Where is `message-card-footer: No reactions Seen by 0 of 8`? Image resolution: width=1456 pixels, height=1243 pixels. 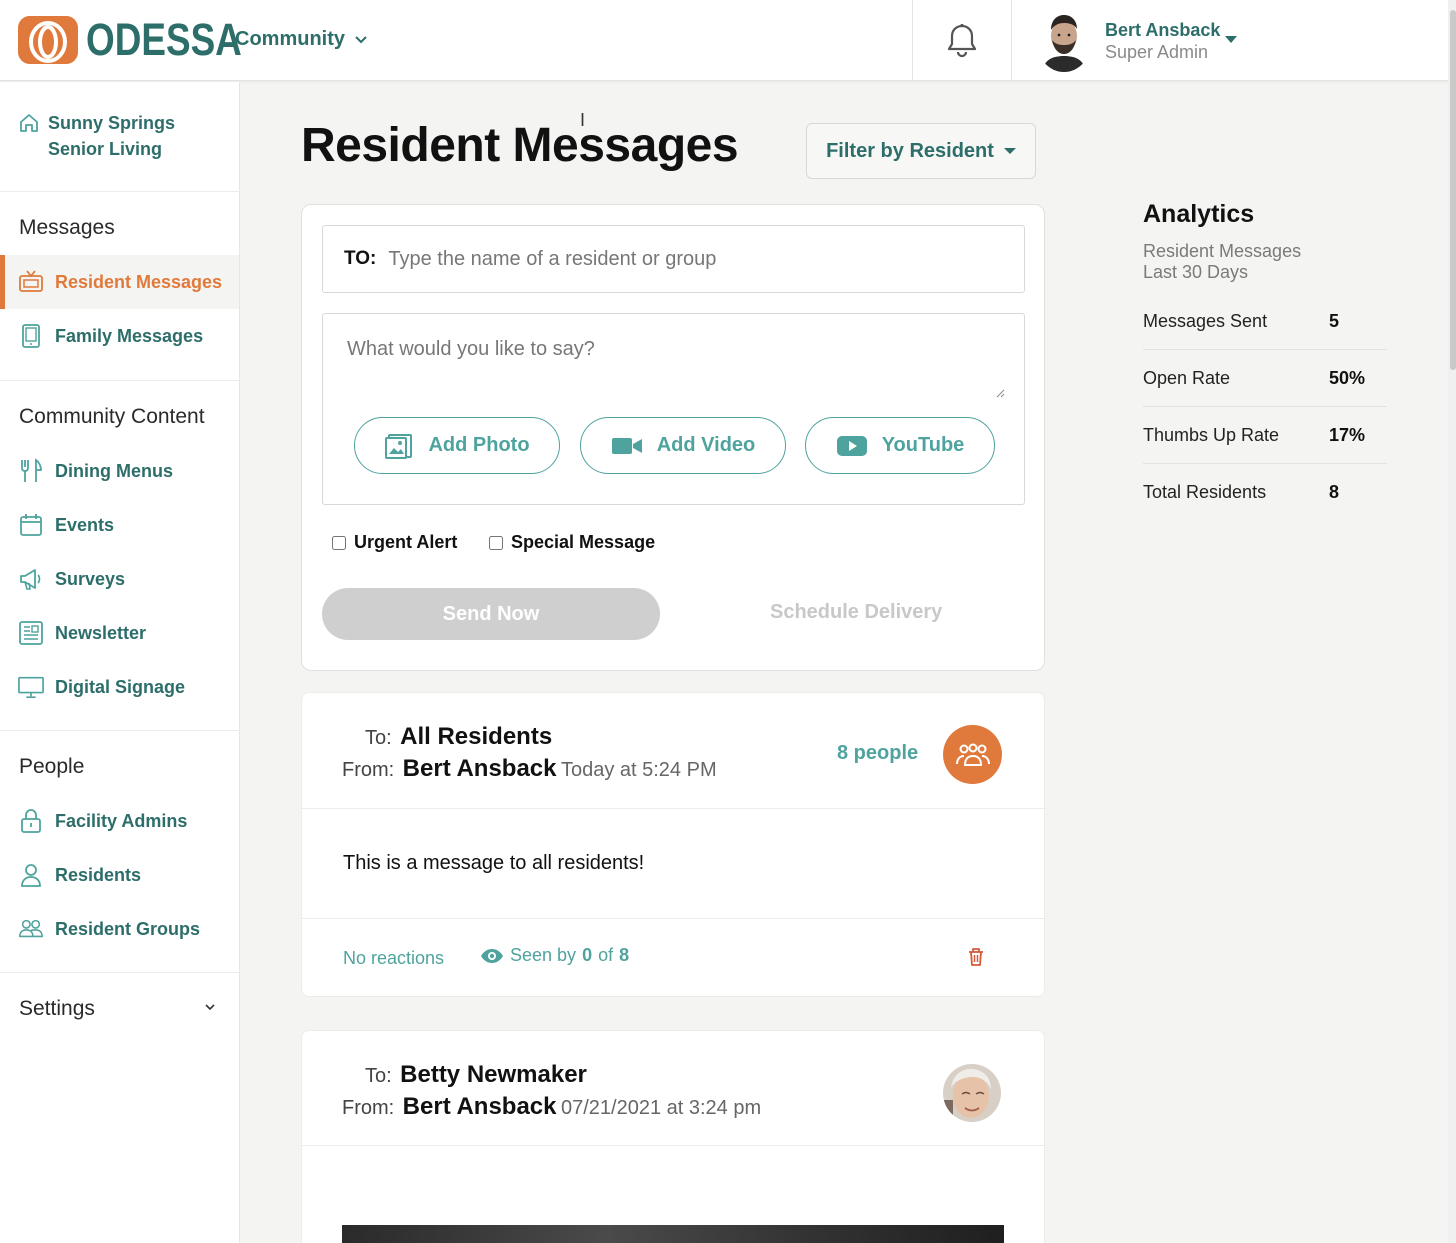
message-card-footer: No reactions Seen by 0 of 8 is located at coordinates (674, 958).